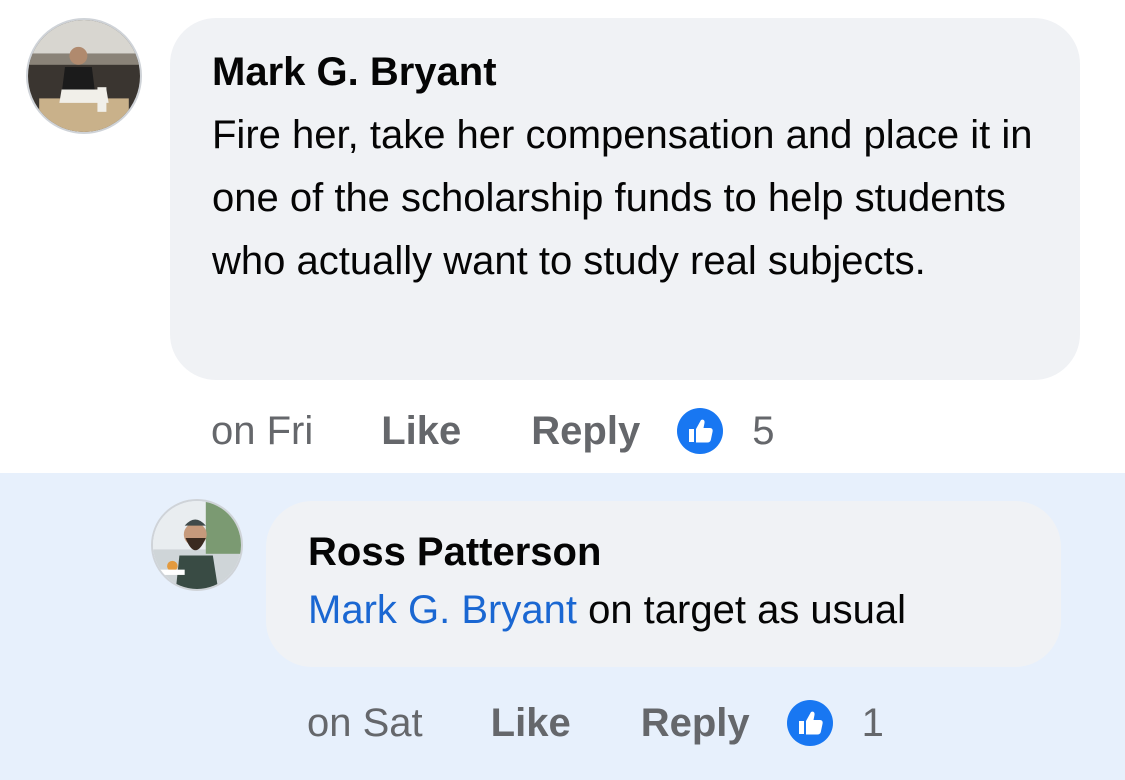  Describe the element at coordinates (365, 723) in the screenshot. I see `reply-timestamp: on Sat` at that location.